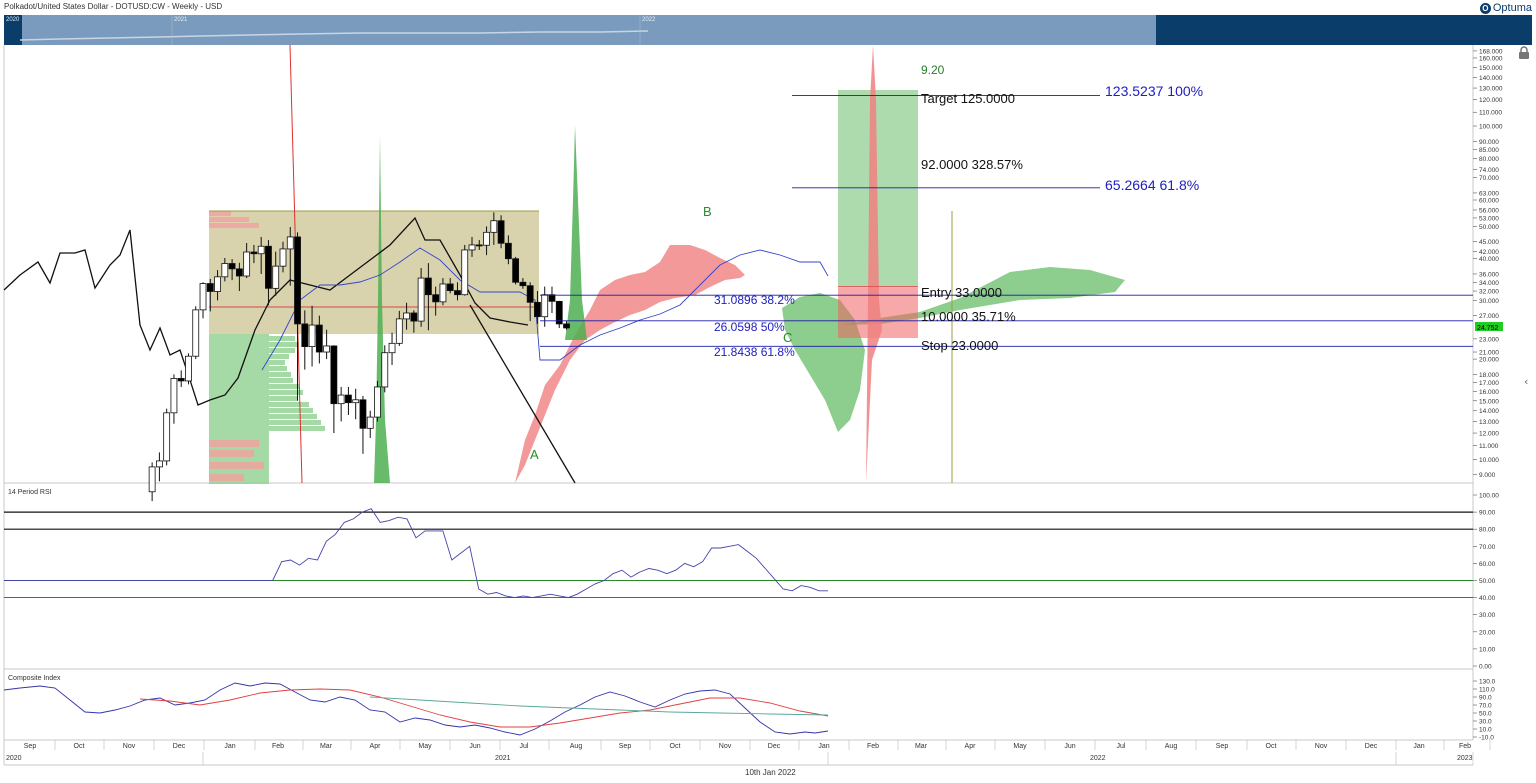  I want to click on value-area-upper, so click(374, 272).